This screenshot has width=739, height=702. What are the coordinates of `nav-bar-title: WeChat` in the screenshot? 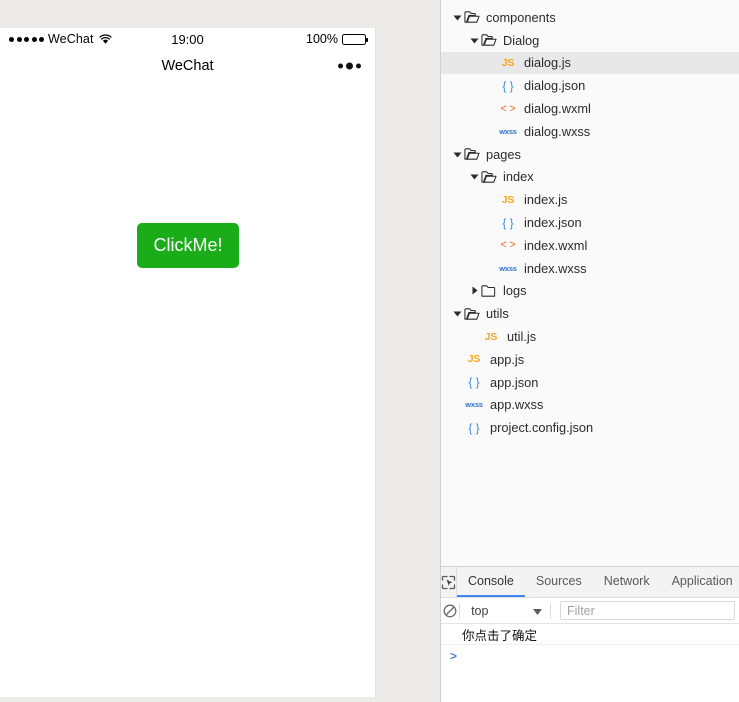 It's located at (187, 66).